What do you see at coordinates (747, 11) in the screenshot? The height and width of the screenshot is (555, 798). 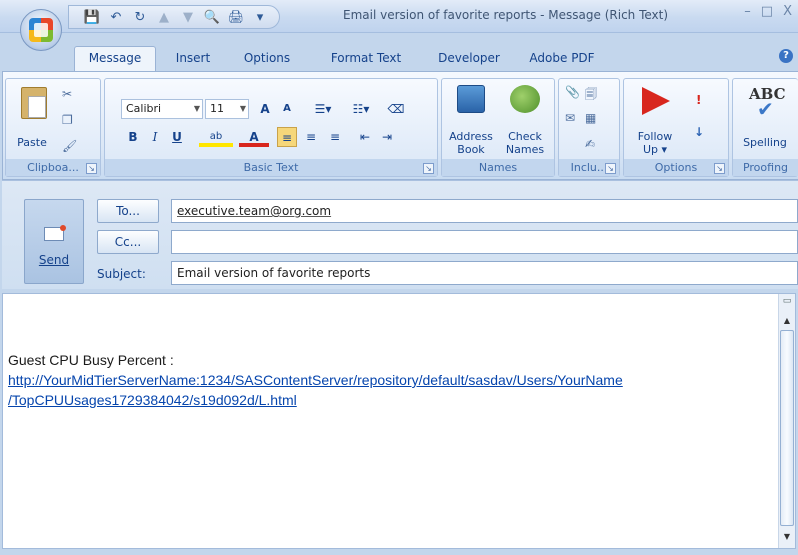 I see `minimize-button: –` at bounding box center [747, 11].